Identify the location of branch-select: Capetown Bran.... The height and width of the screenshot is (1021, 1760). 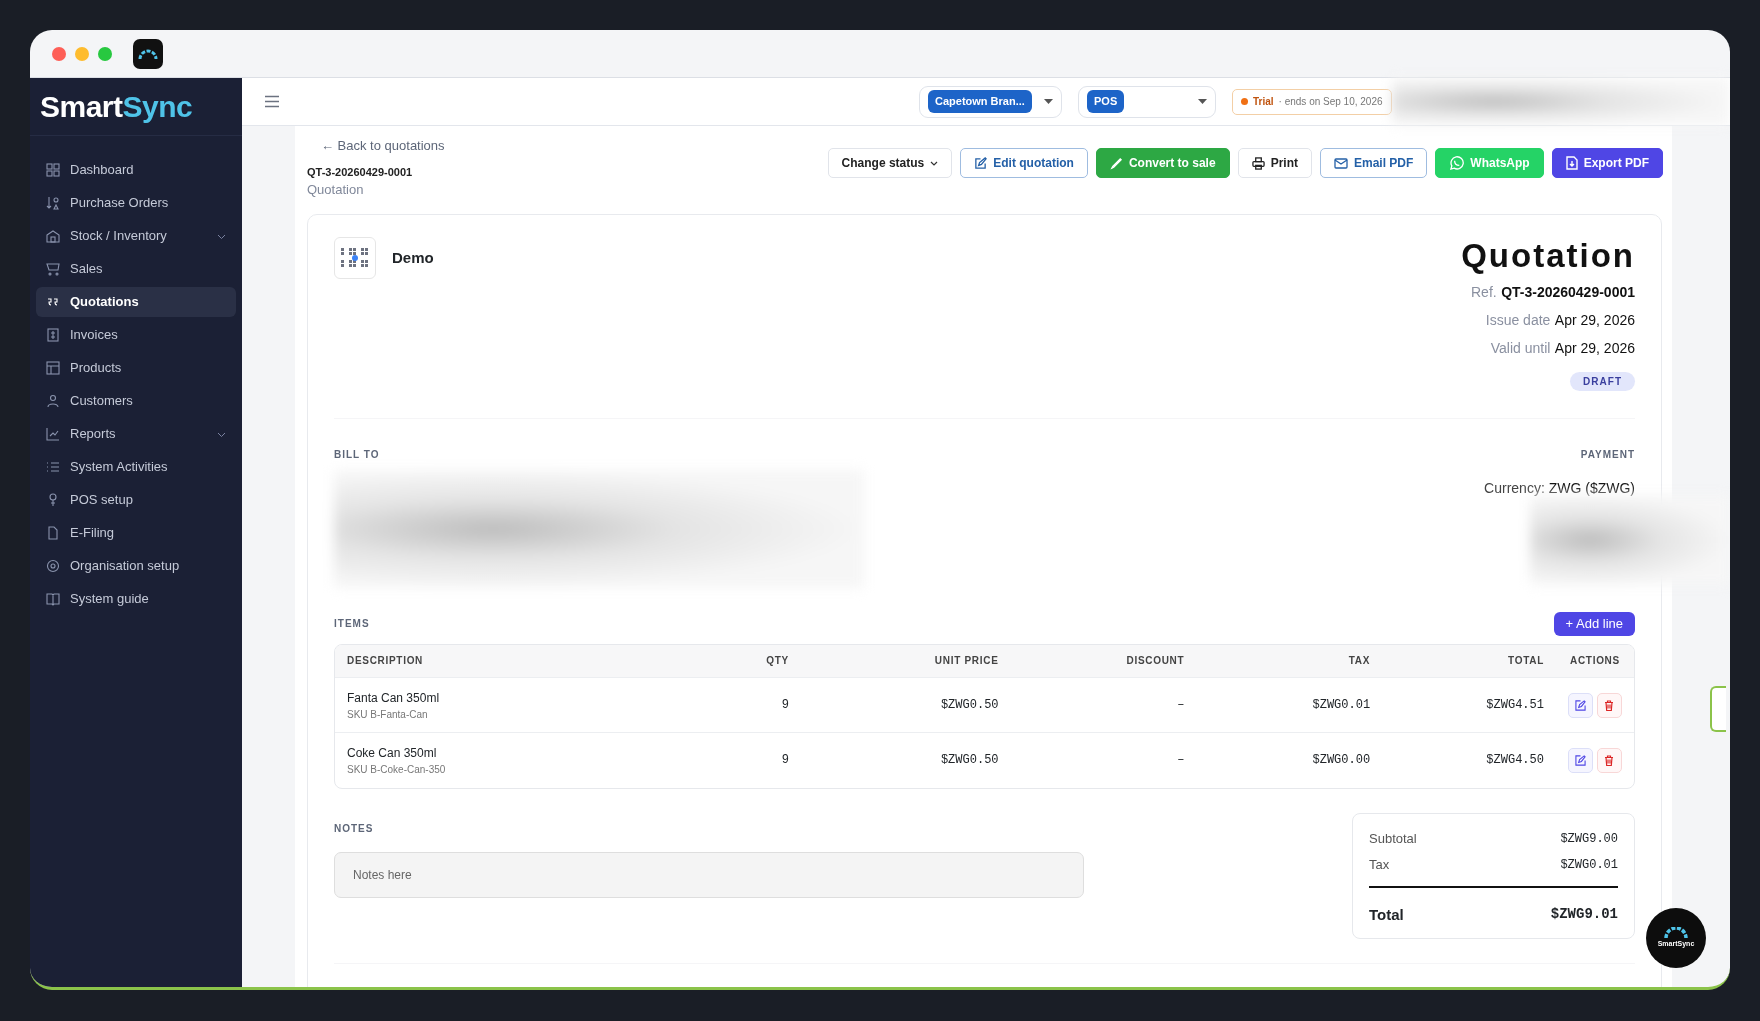
(990, 101).